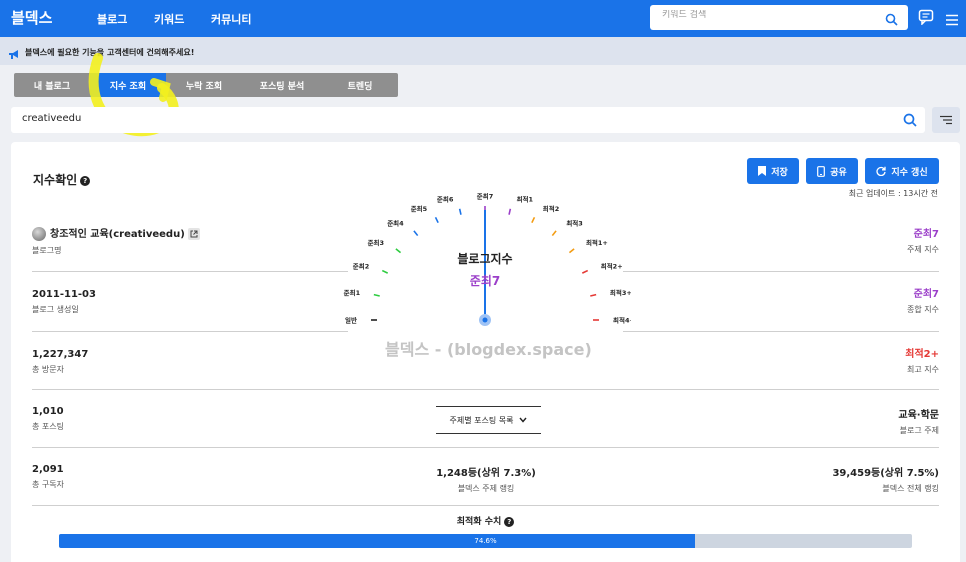 Image resolution: width=966 pixels, height=562 pixels. What do you see at coordinates (48, 369) in the screenshot?
I see `visitors-label: 총 방문자` at bounding box center [48, 369].